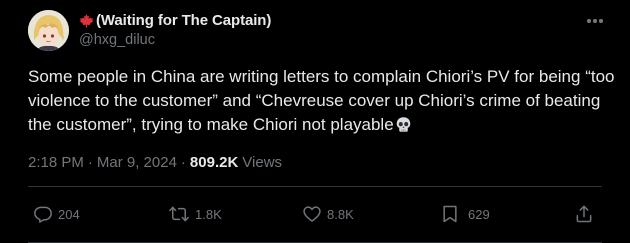 This screenshot has height=243, width=630. What do you see at coordinates (208, 214) in the screenshot?
I see `retweet-count: 1.8K` at bounding box center [208, 214].